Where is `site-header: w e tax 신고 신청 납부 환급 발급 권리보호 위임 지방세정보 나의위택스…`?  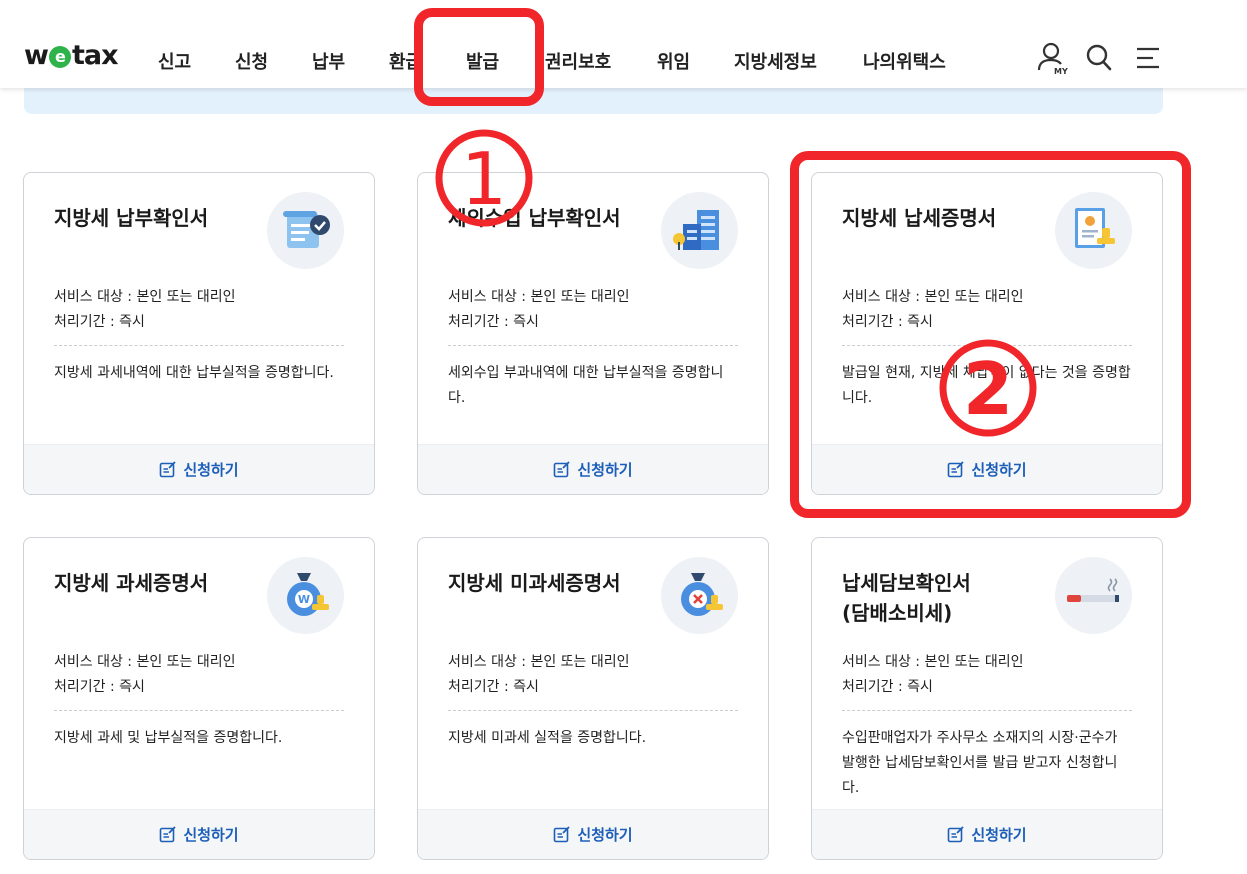 site-header: w e tax 신고 신청 납부 환급 발급 권리보호 위임 지방세정보 나의위택스… is located at coordinates (623, 44).